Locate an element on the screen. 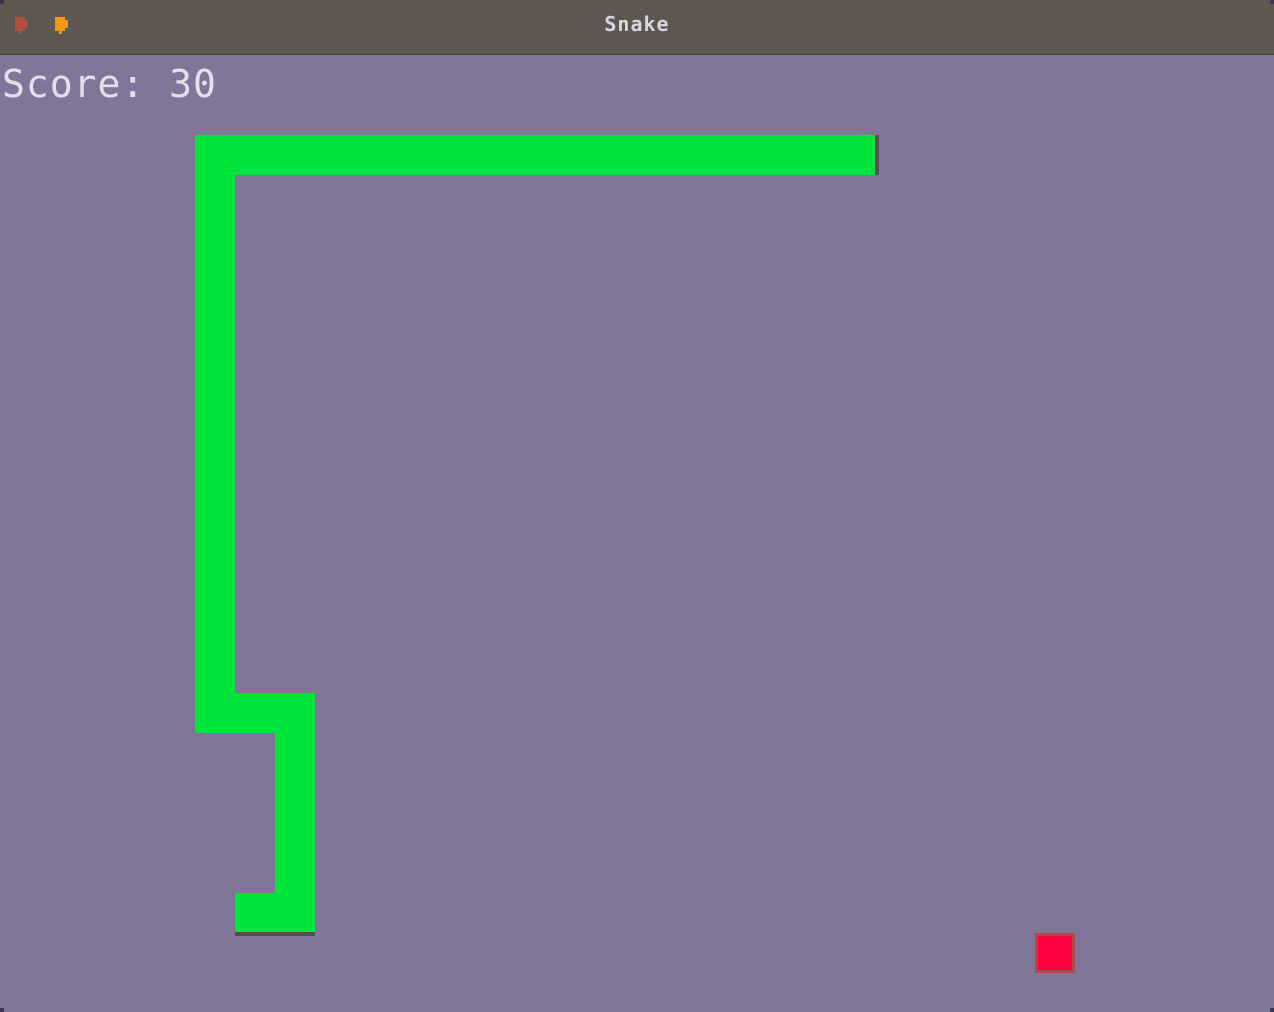  snake-head-edge is located at coordinates (877, 155).